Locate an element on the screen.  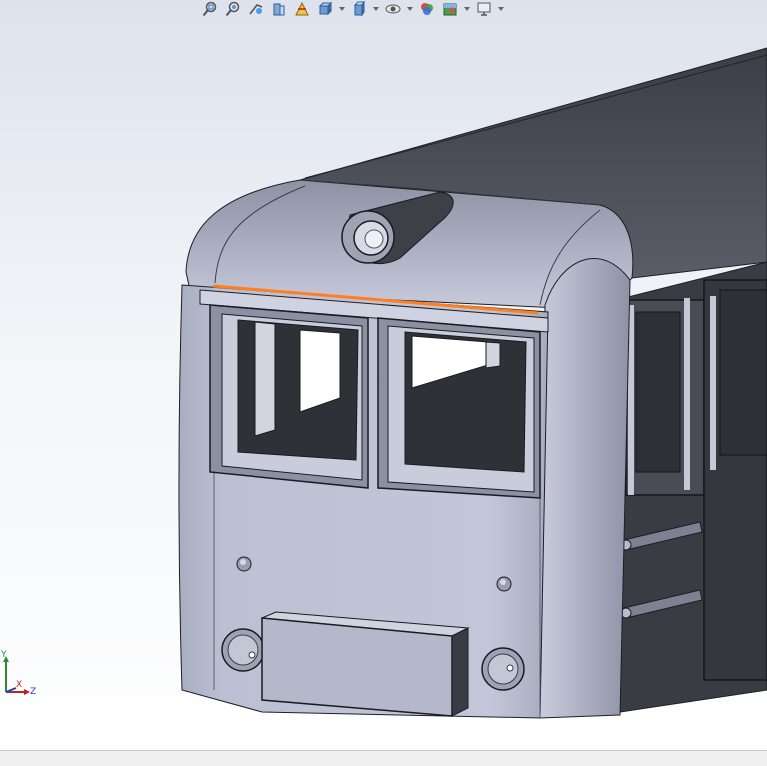
dynamic-annotation-icon is located at coordinates (302, 8).